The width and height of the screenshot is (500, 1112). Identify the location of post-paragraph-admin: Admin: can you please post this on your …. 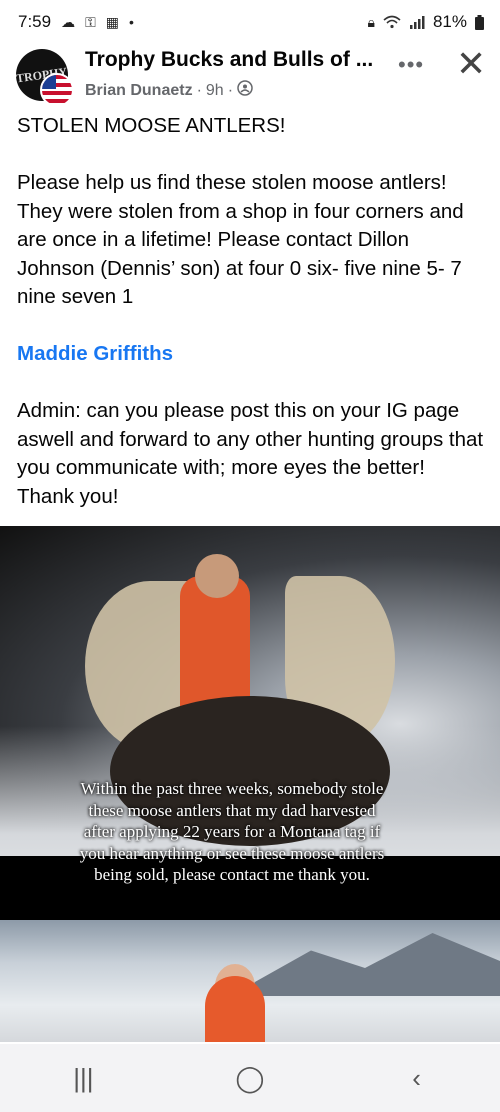
(250, 453).